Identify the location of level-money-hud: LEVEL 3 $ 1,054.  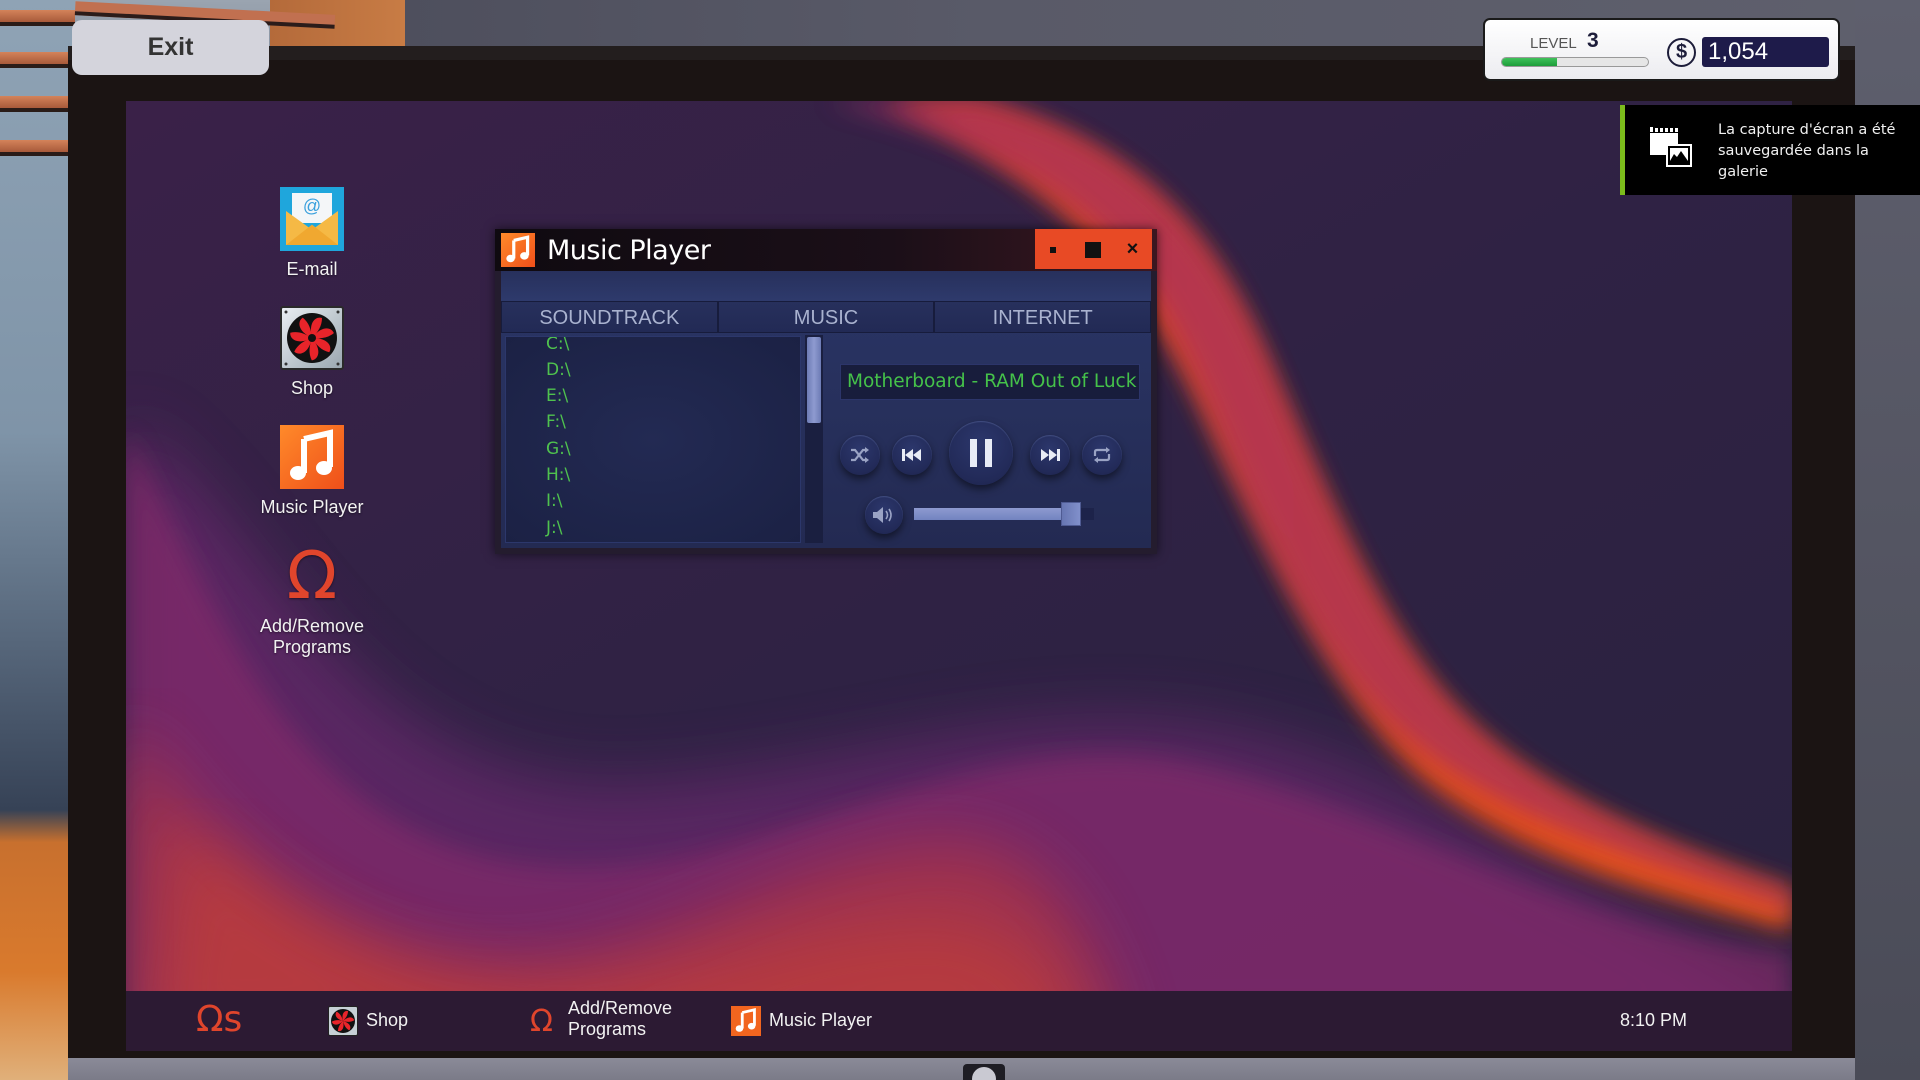
(1661, 49).